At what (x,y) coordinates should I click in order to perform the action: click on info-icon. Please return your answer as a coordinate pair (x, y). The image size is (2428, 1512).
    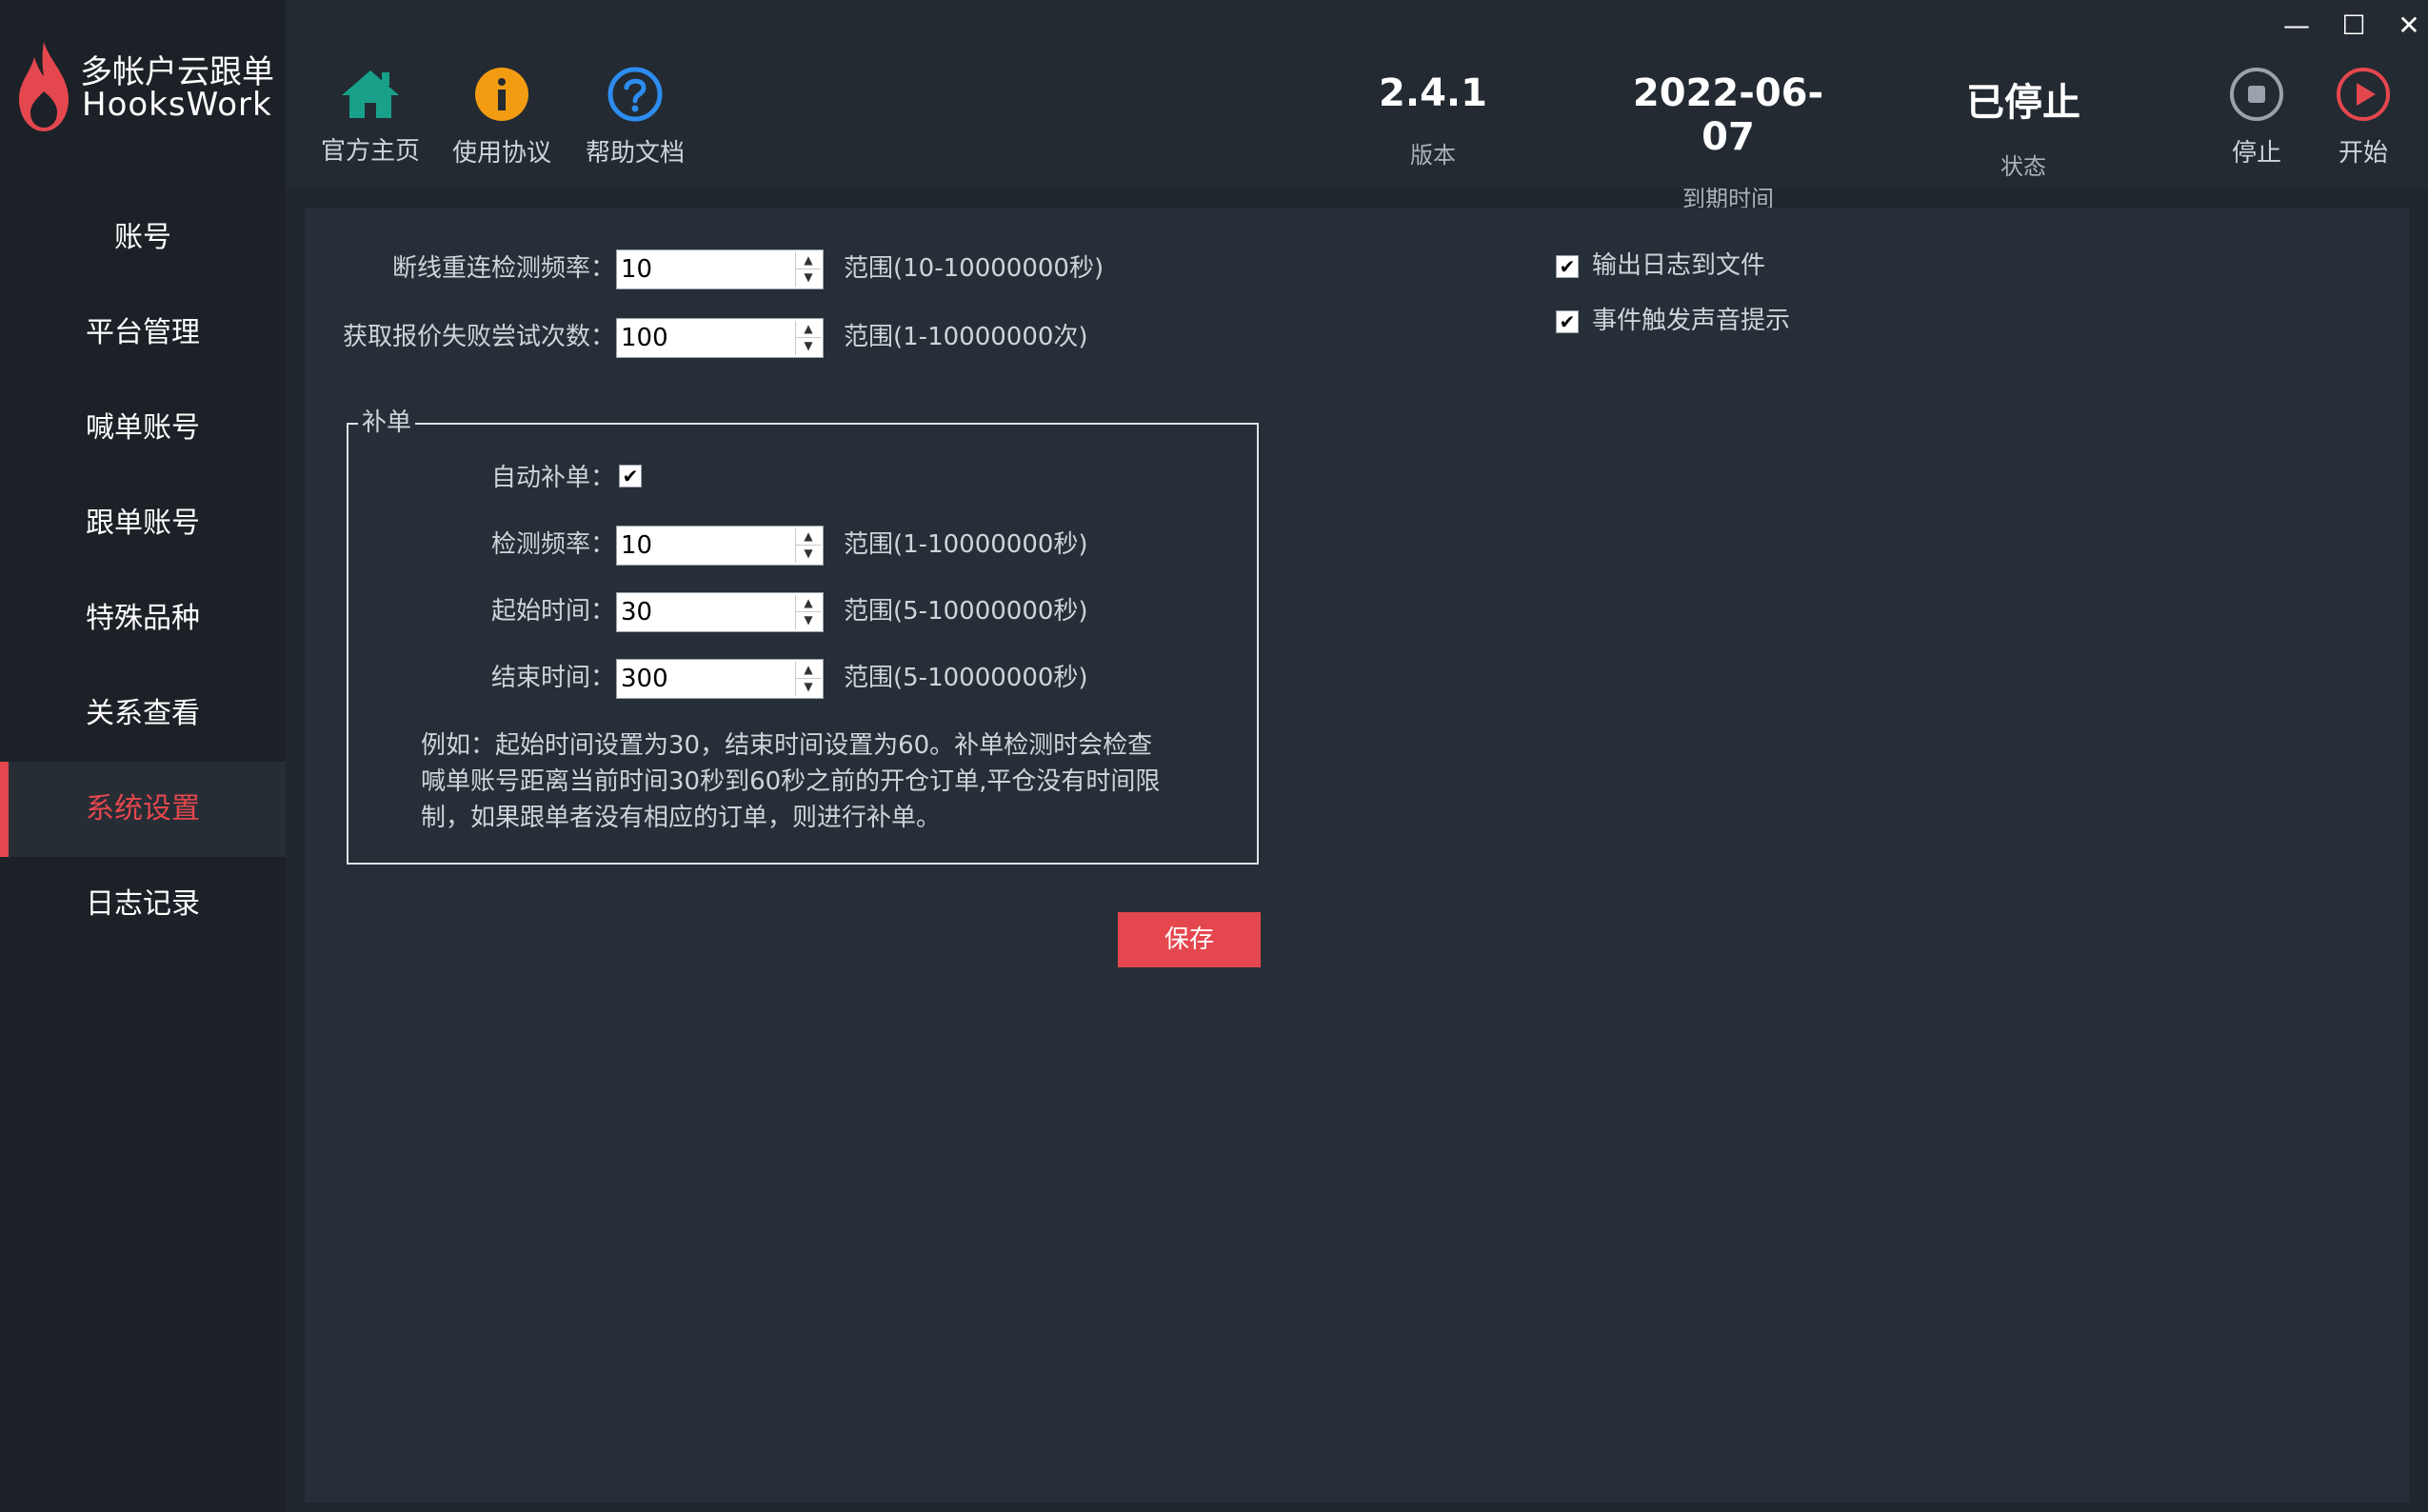
    Looking at the image, I should click on (501, 94).